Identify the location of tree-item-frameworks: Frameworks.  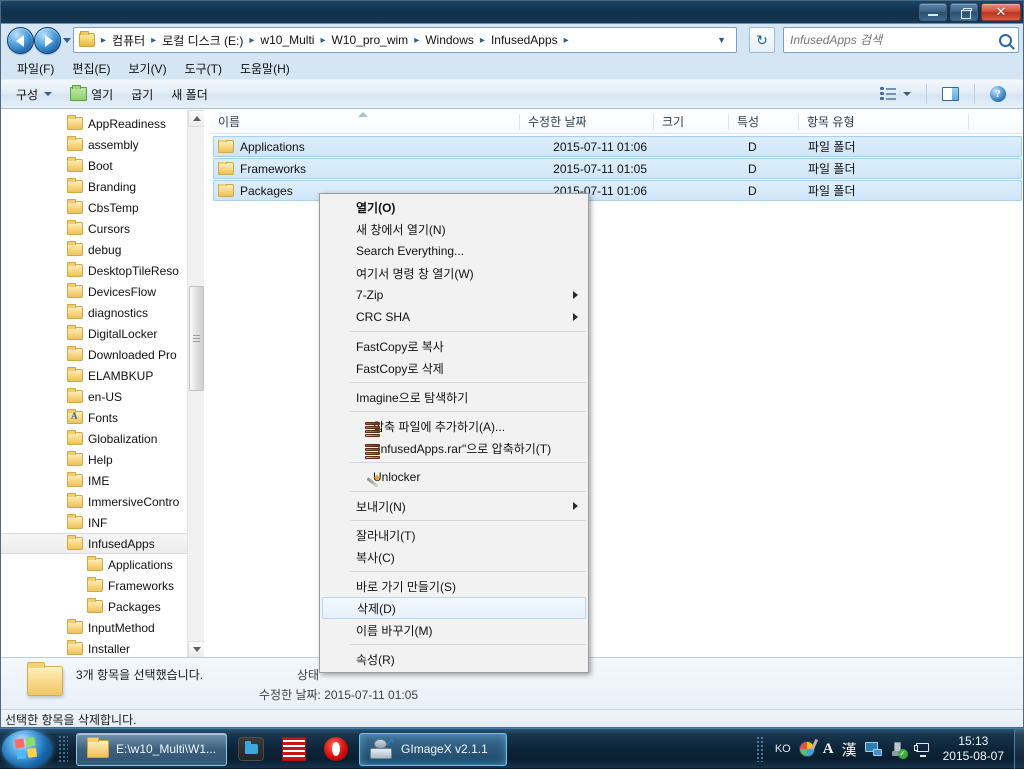
(102, 585).